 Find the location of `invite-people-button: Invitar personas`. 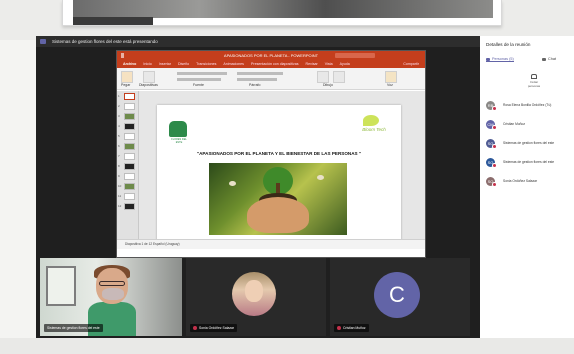

invite-people-button: Invitar personas is located at coordinates (534, 81).